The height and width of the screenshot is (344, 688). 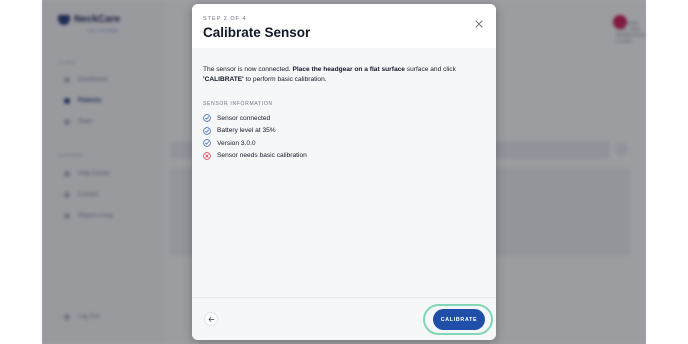 I want to click on list-item-label: Version 3.0.0, so click(x=236, y=143).